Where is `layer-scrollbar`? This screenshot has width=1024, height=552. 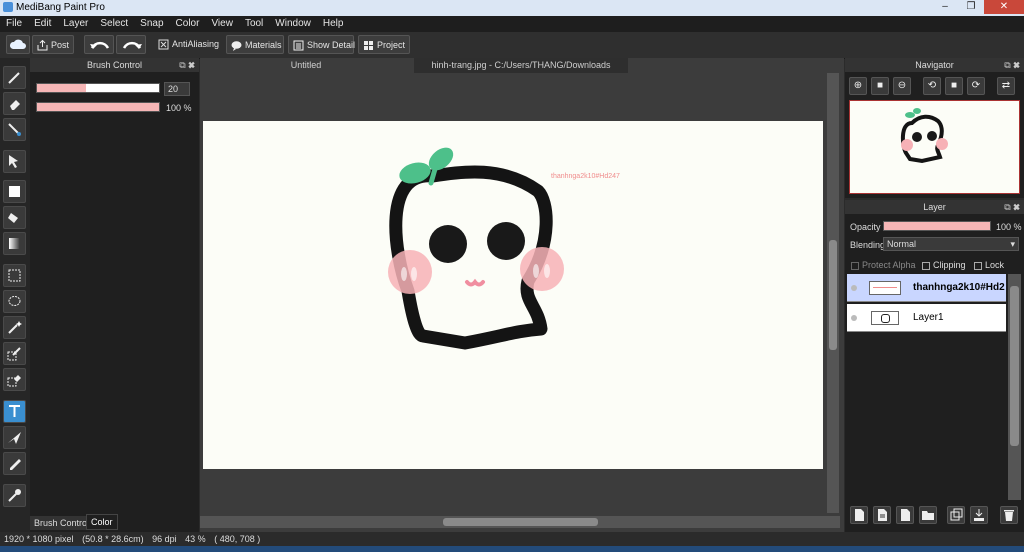 layer-scrollbar is located at coordinates (1014, 387).